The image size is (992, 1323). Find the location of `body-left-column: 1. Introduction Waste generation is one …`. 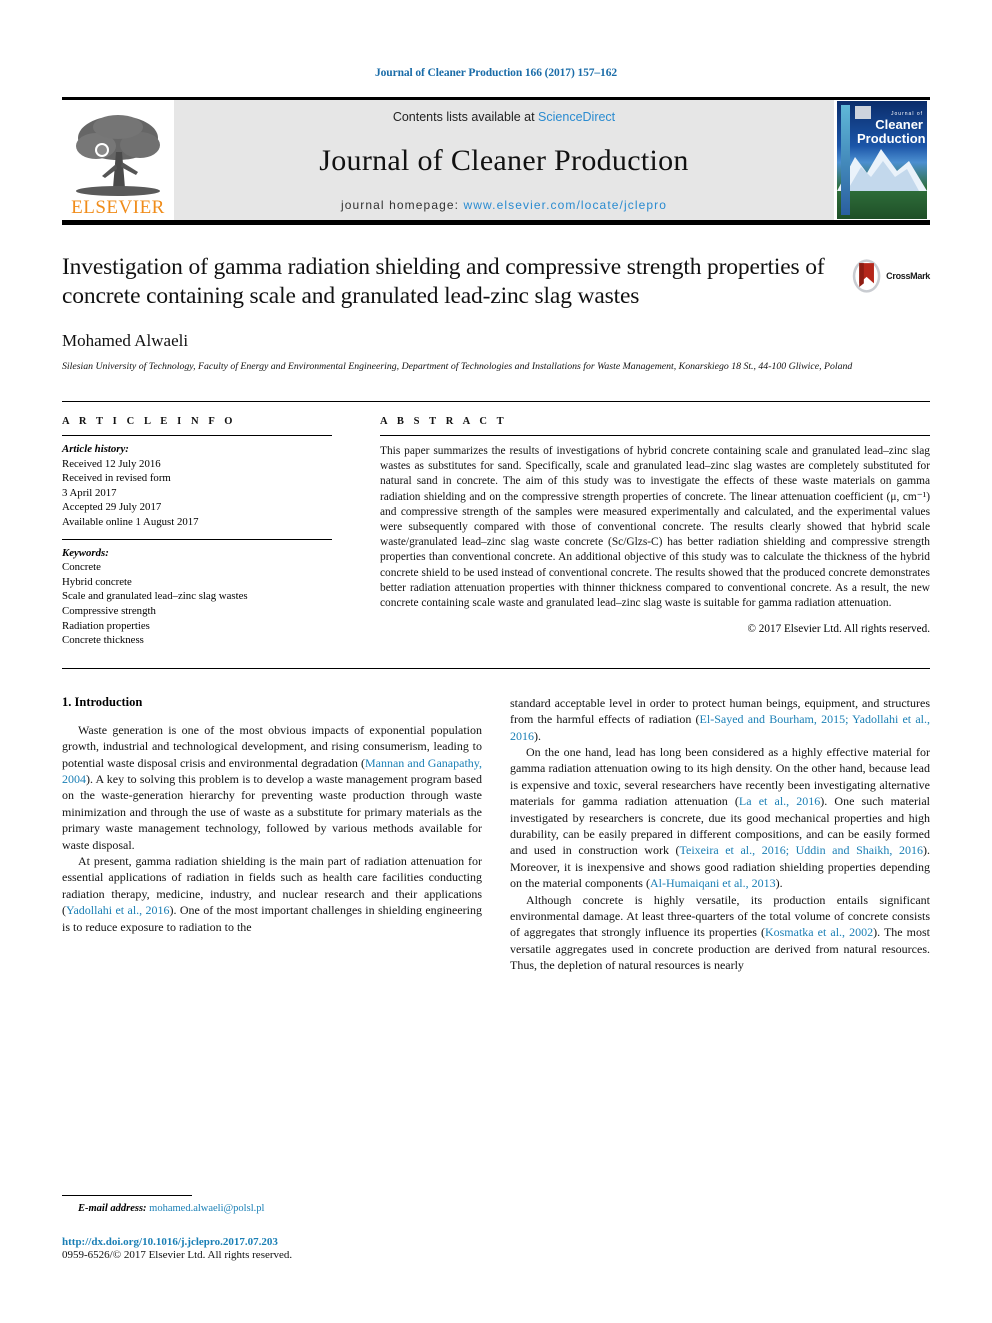

body-left-column: 1. Introduction Waste generation is one … is located at coordinates (272, 834).